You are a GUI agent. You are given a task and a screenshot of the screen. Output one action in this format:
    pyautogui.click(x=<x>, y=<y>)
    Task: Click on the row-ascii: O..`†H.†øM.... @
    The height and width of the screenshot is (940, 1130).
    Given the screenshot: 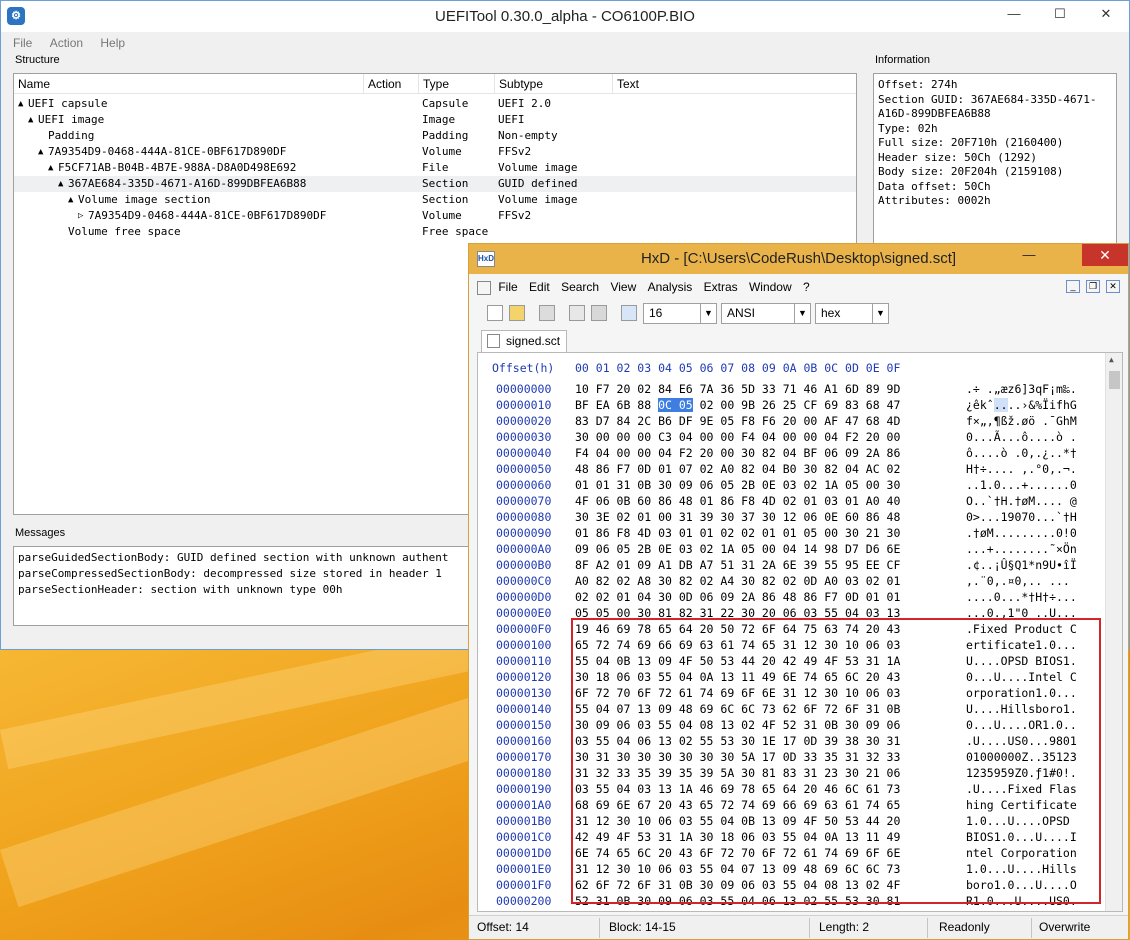 What is the action you would take?
    pyautogui.click(x=1021, y=501)
    